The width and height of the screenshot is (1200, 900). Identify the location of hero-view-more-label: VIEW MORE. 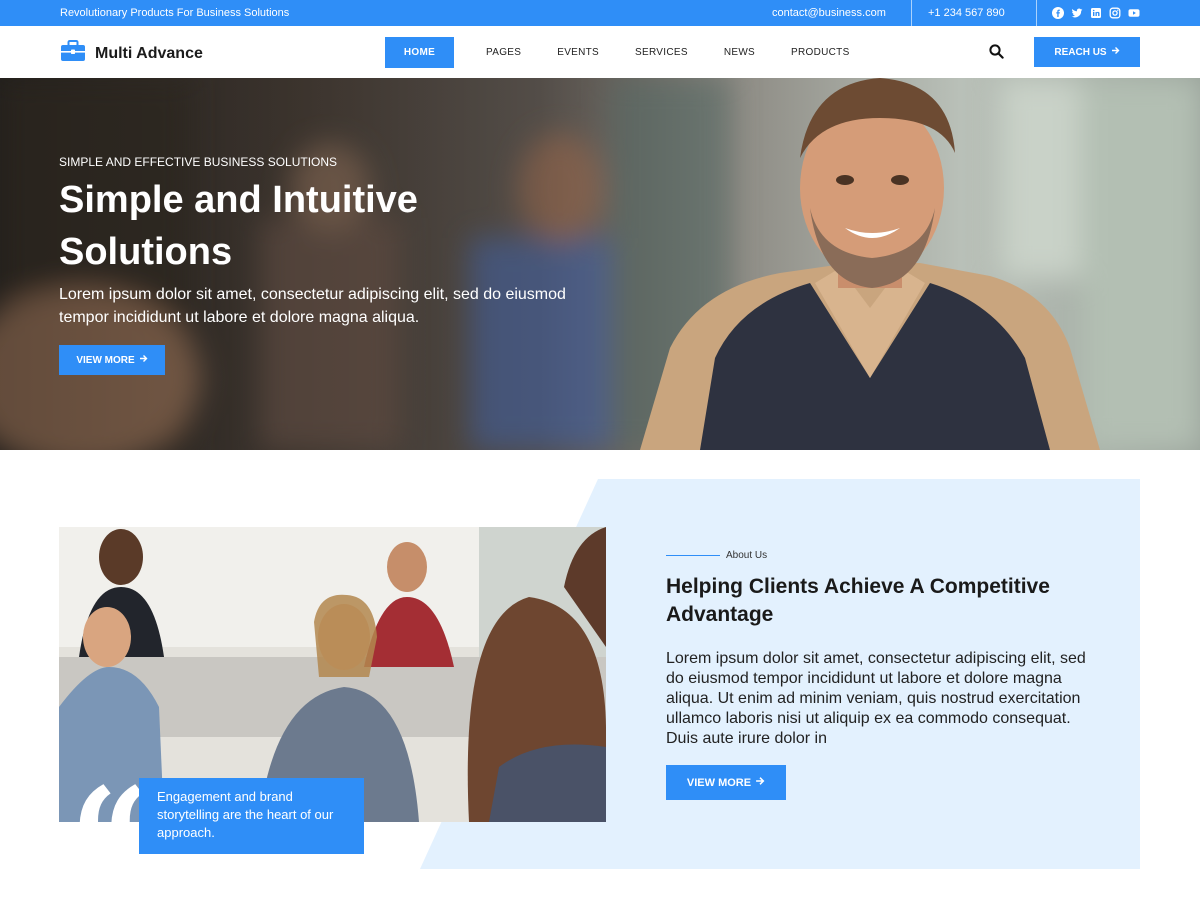
(105, 360).